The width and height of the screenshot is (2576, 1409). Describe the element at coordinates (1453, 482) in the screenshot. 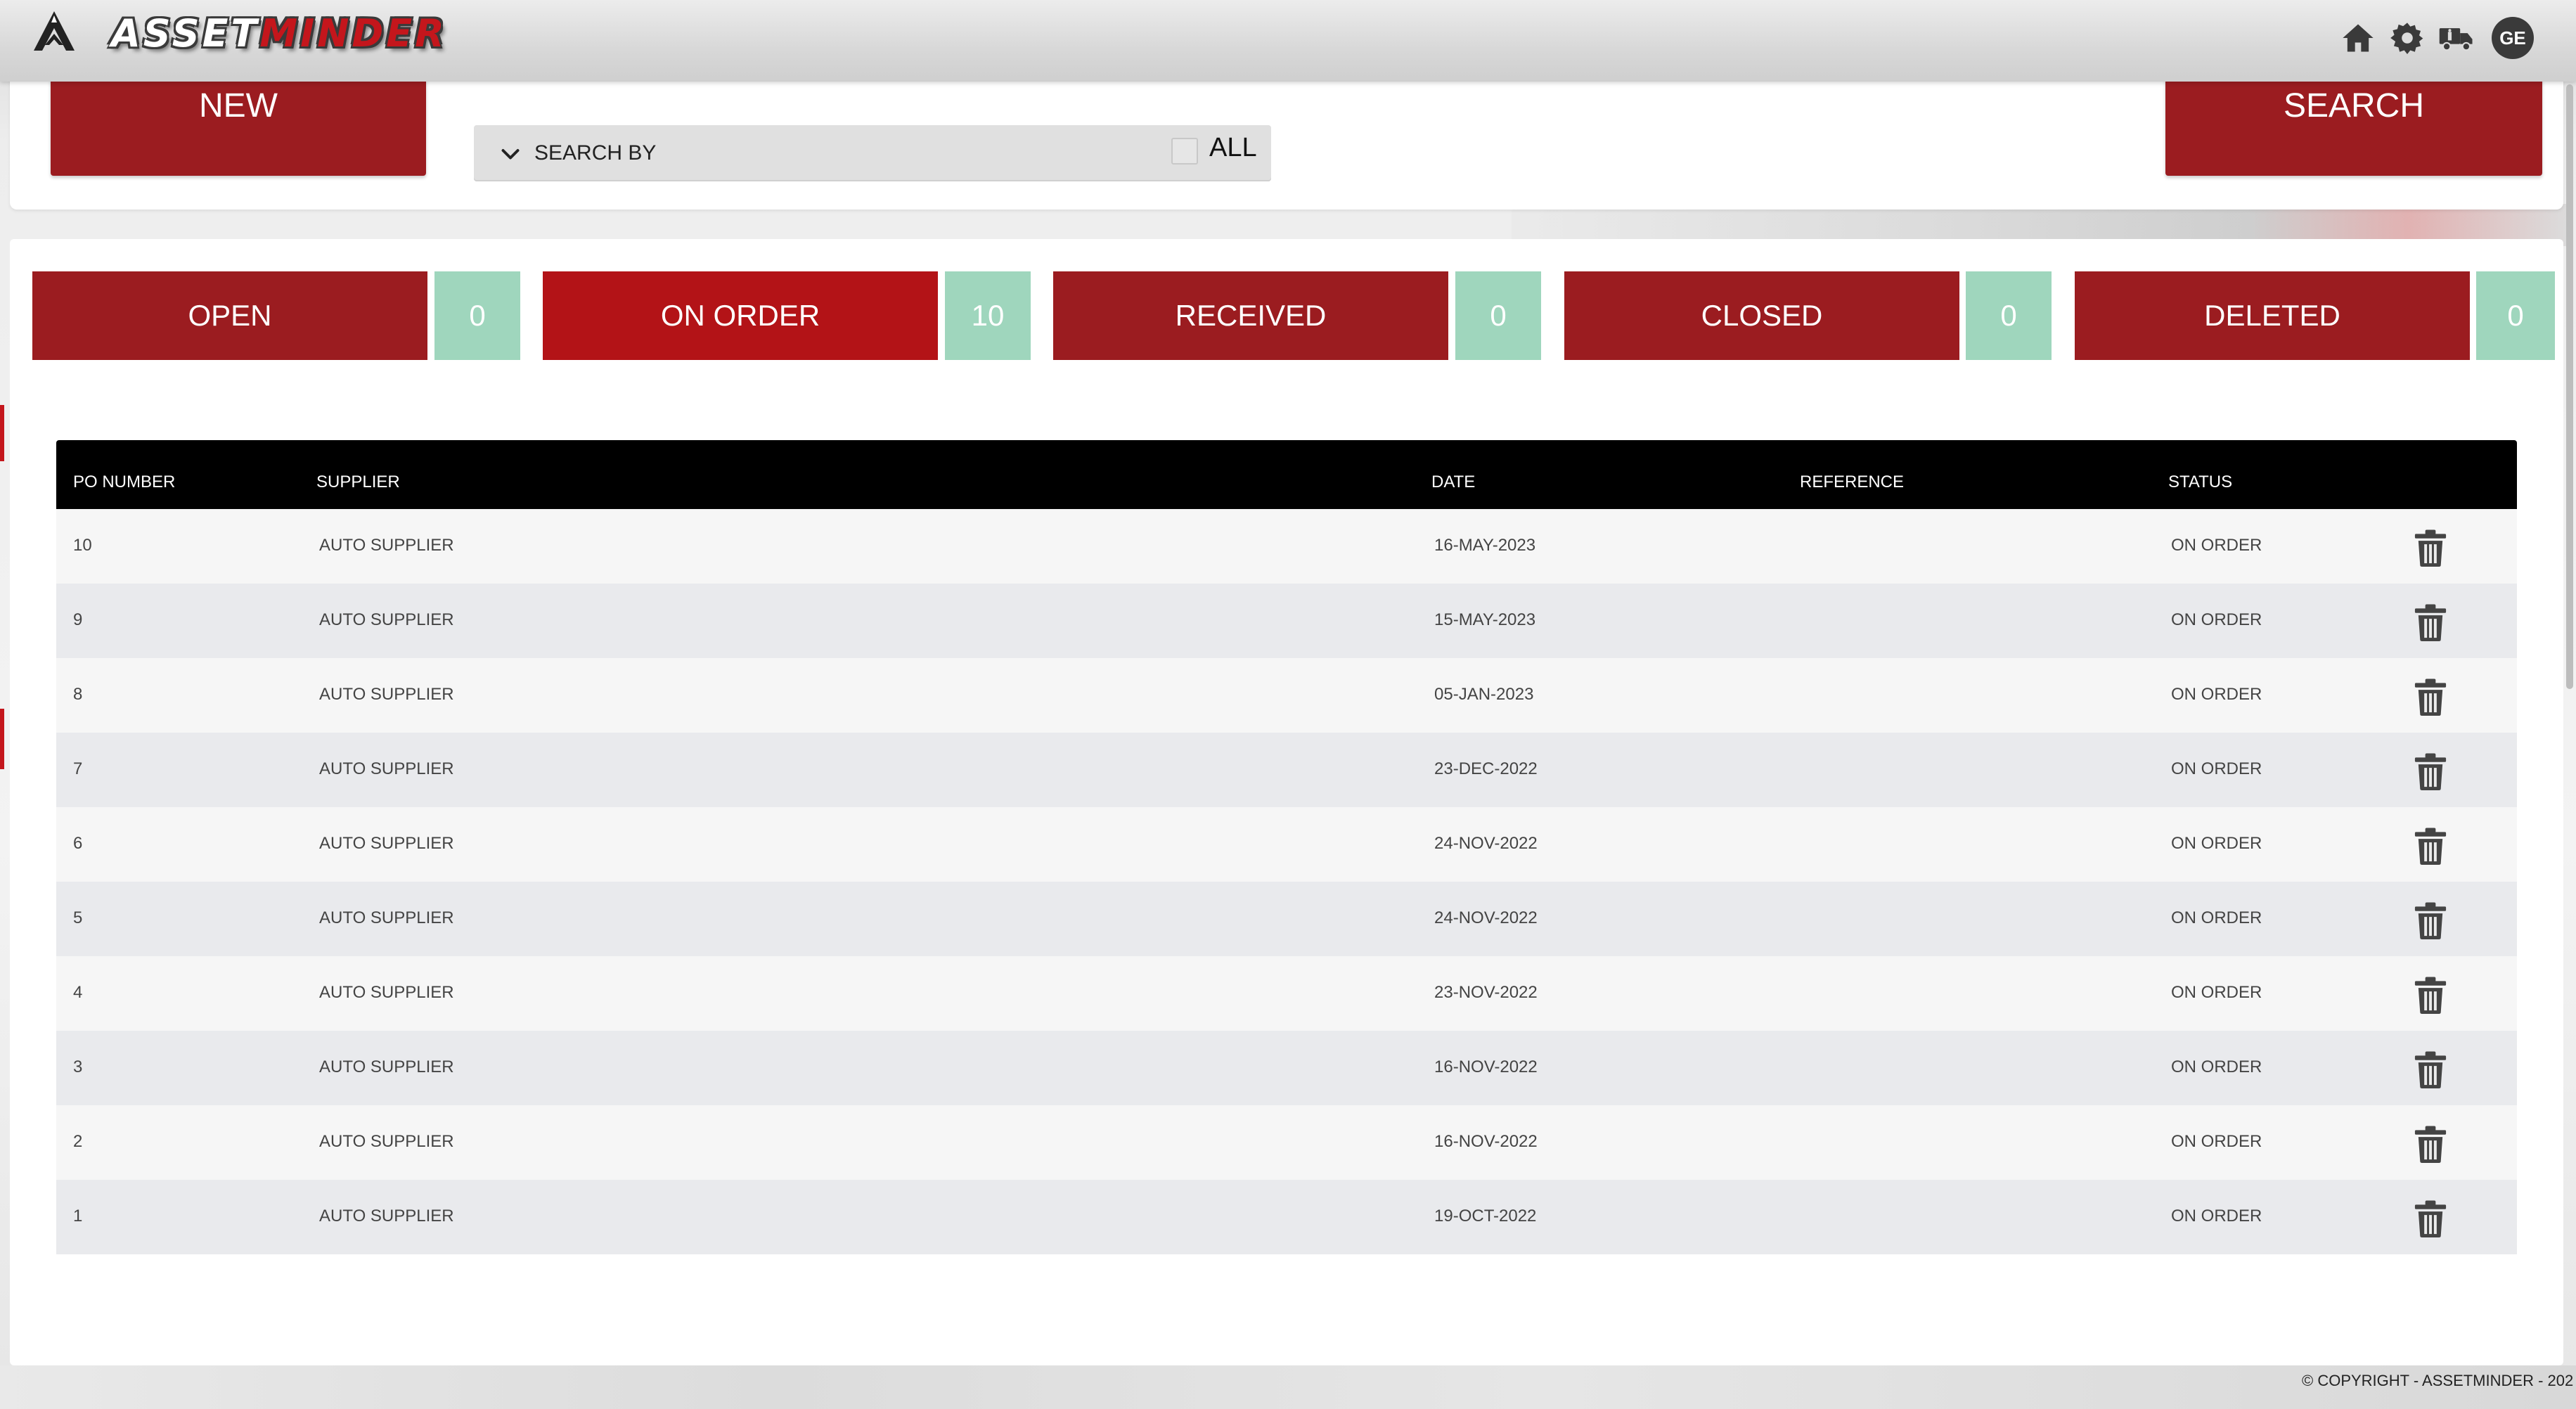

I see `column-header-date: DATE` at that location.